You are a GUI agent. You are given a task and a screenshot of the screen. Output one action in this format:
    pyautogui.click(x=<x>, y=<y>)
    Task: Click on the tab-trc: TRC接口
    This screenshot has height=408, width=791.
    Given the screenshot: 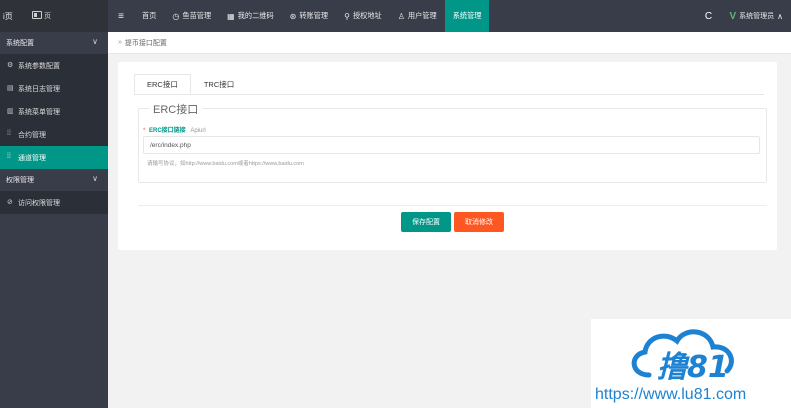 What is the action you would take?
    pyautogui.click(x=219, y=84)
    